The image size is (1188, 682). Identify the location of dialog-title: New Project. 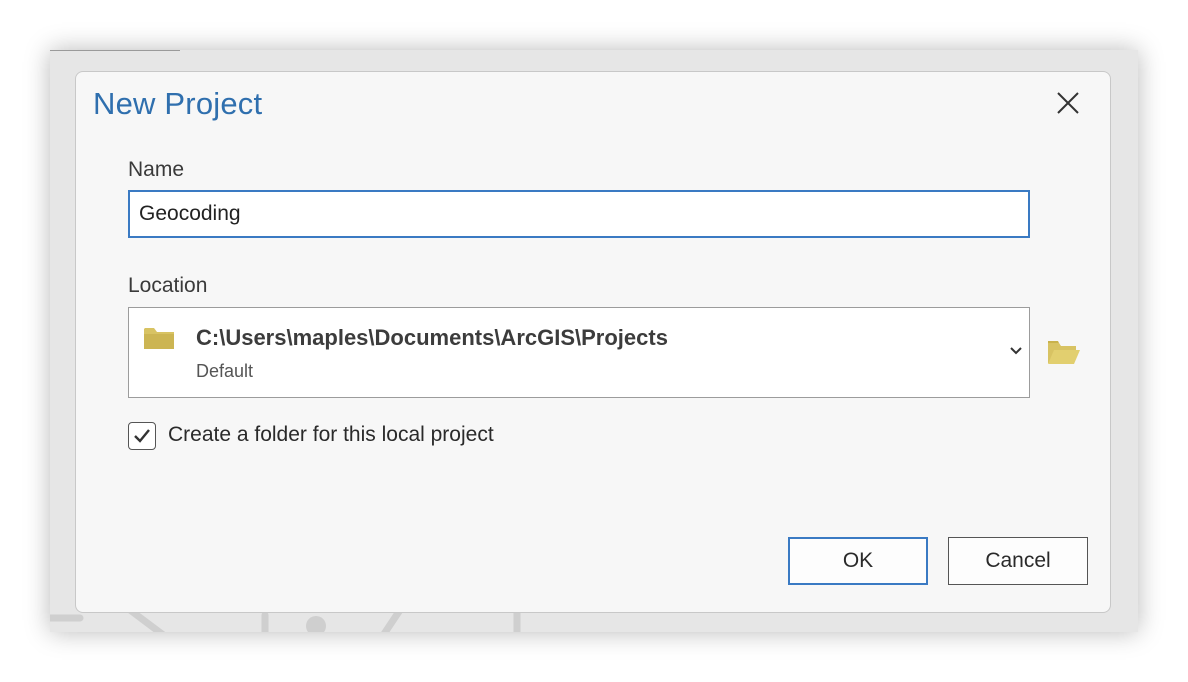
(178, 103).